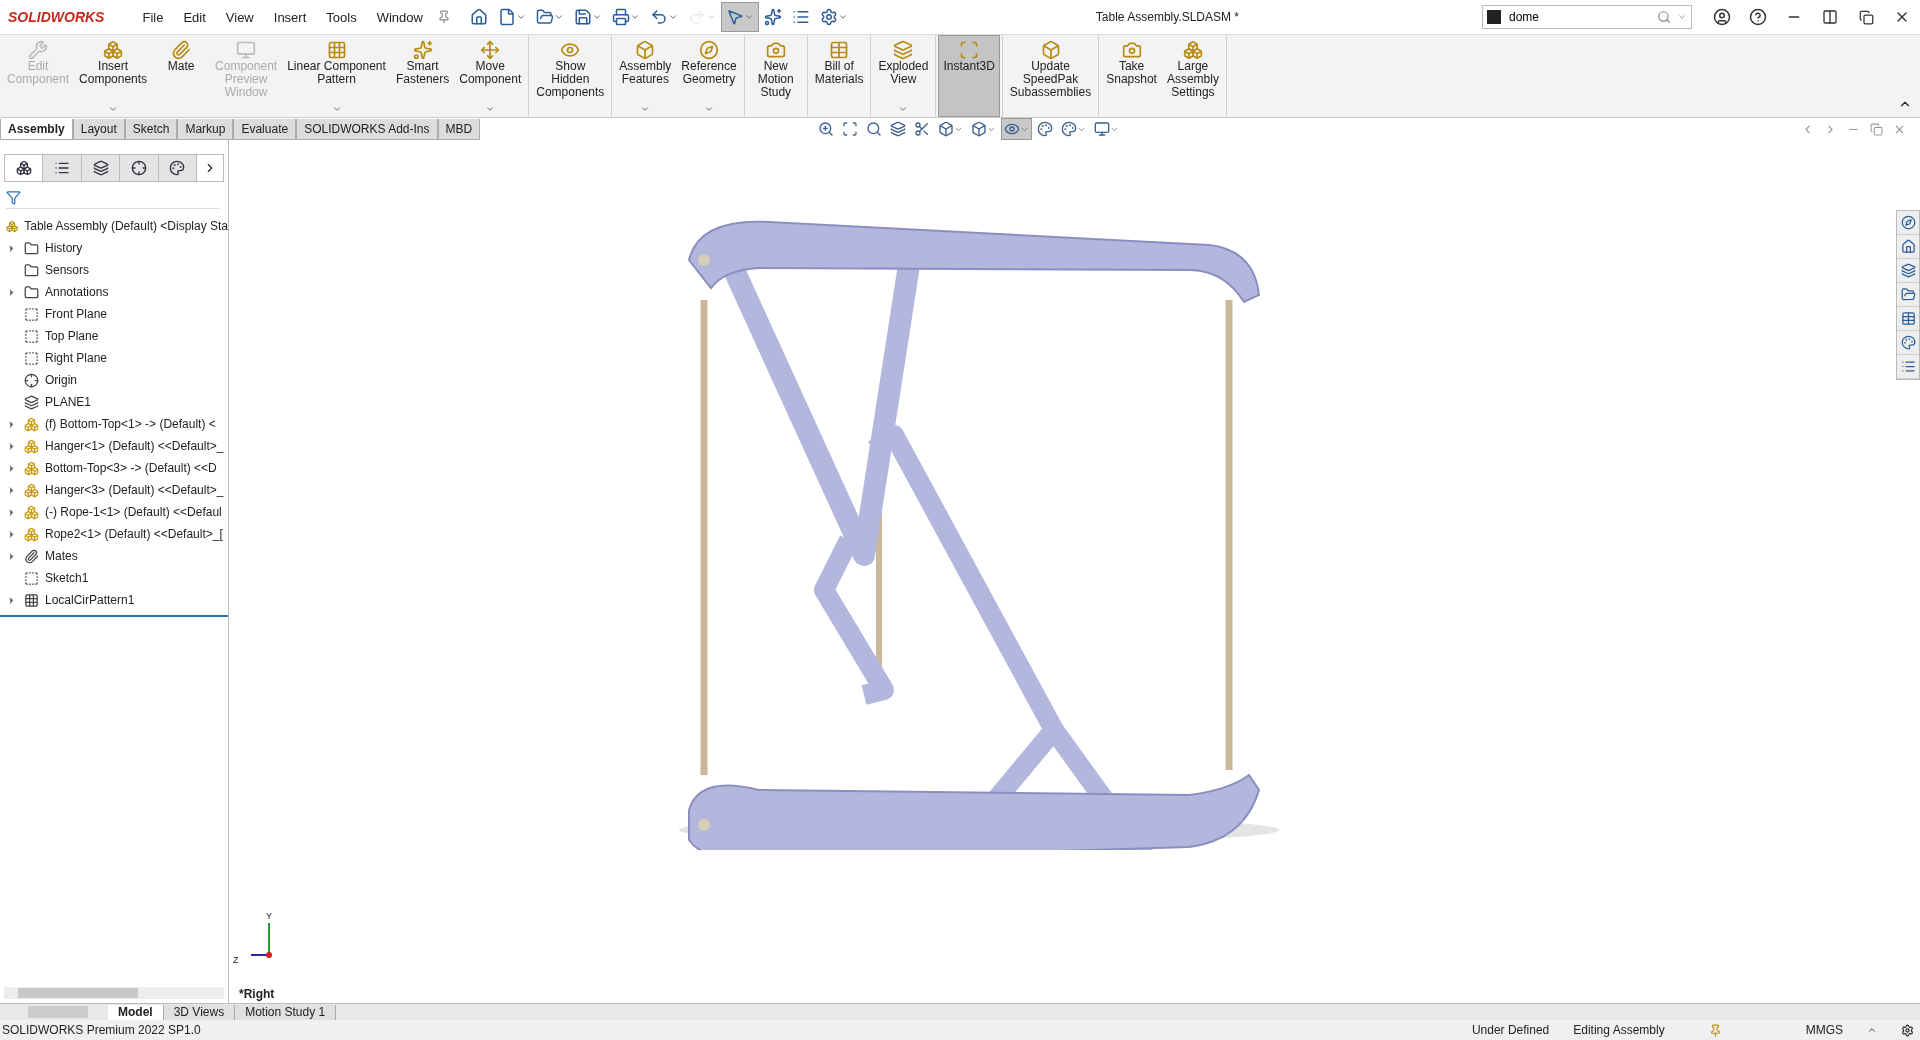 This screenshot has height=1040, width=1920. Describe the element at coordinates (72, 336) in the screenshot. I see `tree-item: Top Plane` at that location.